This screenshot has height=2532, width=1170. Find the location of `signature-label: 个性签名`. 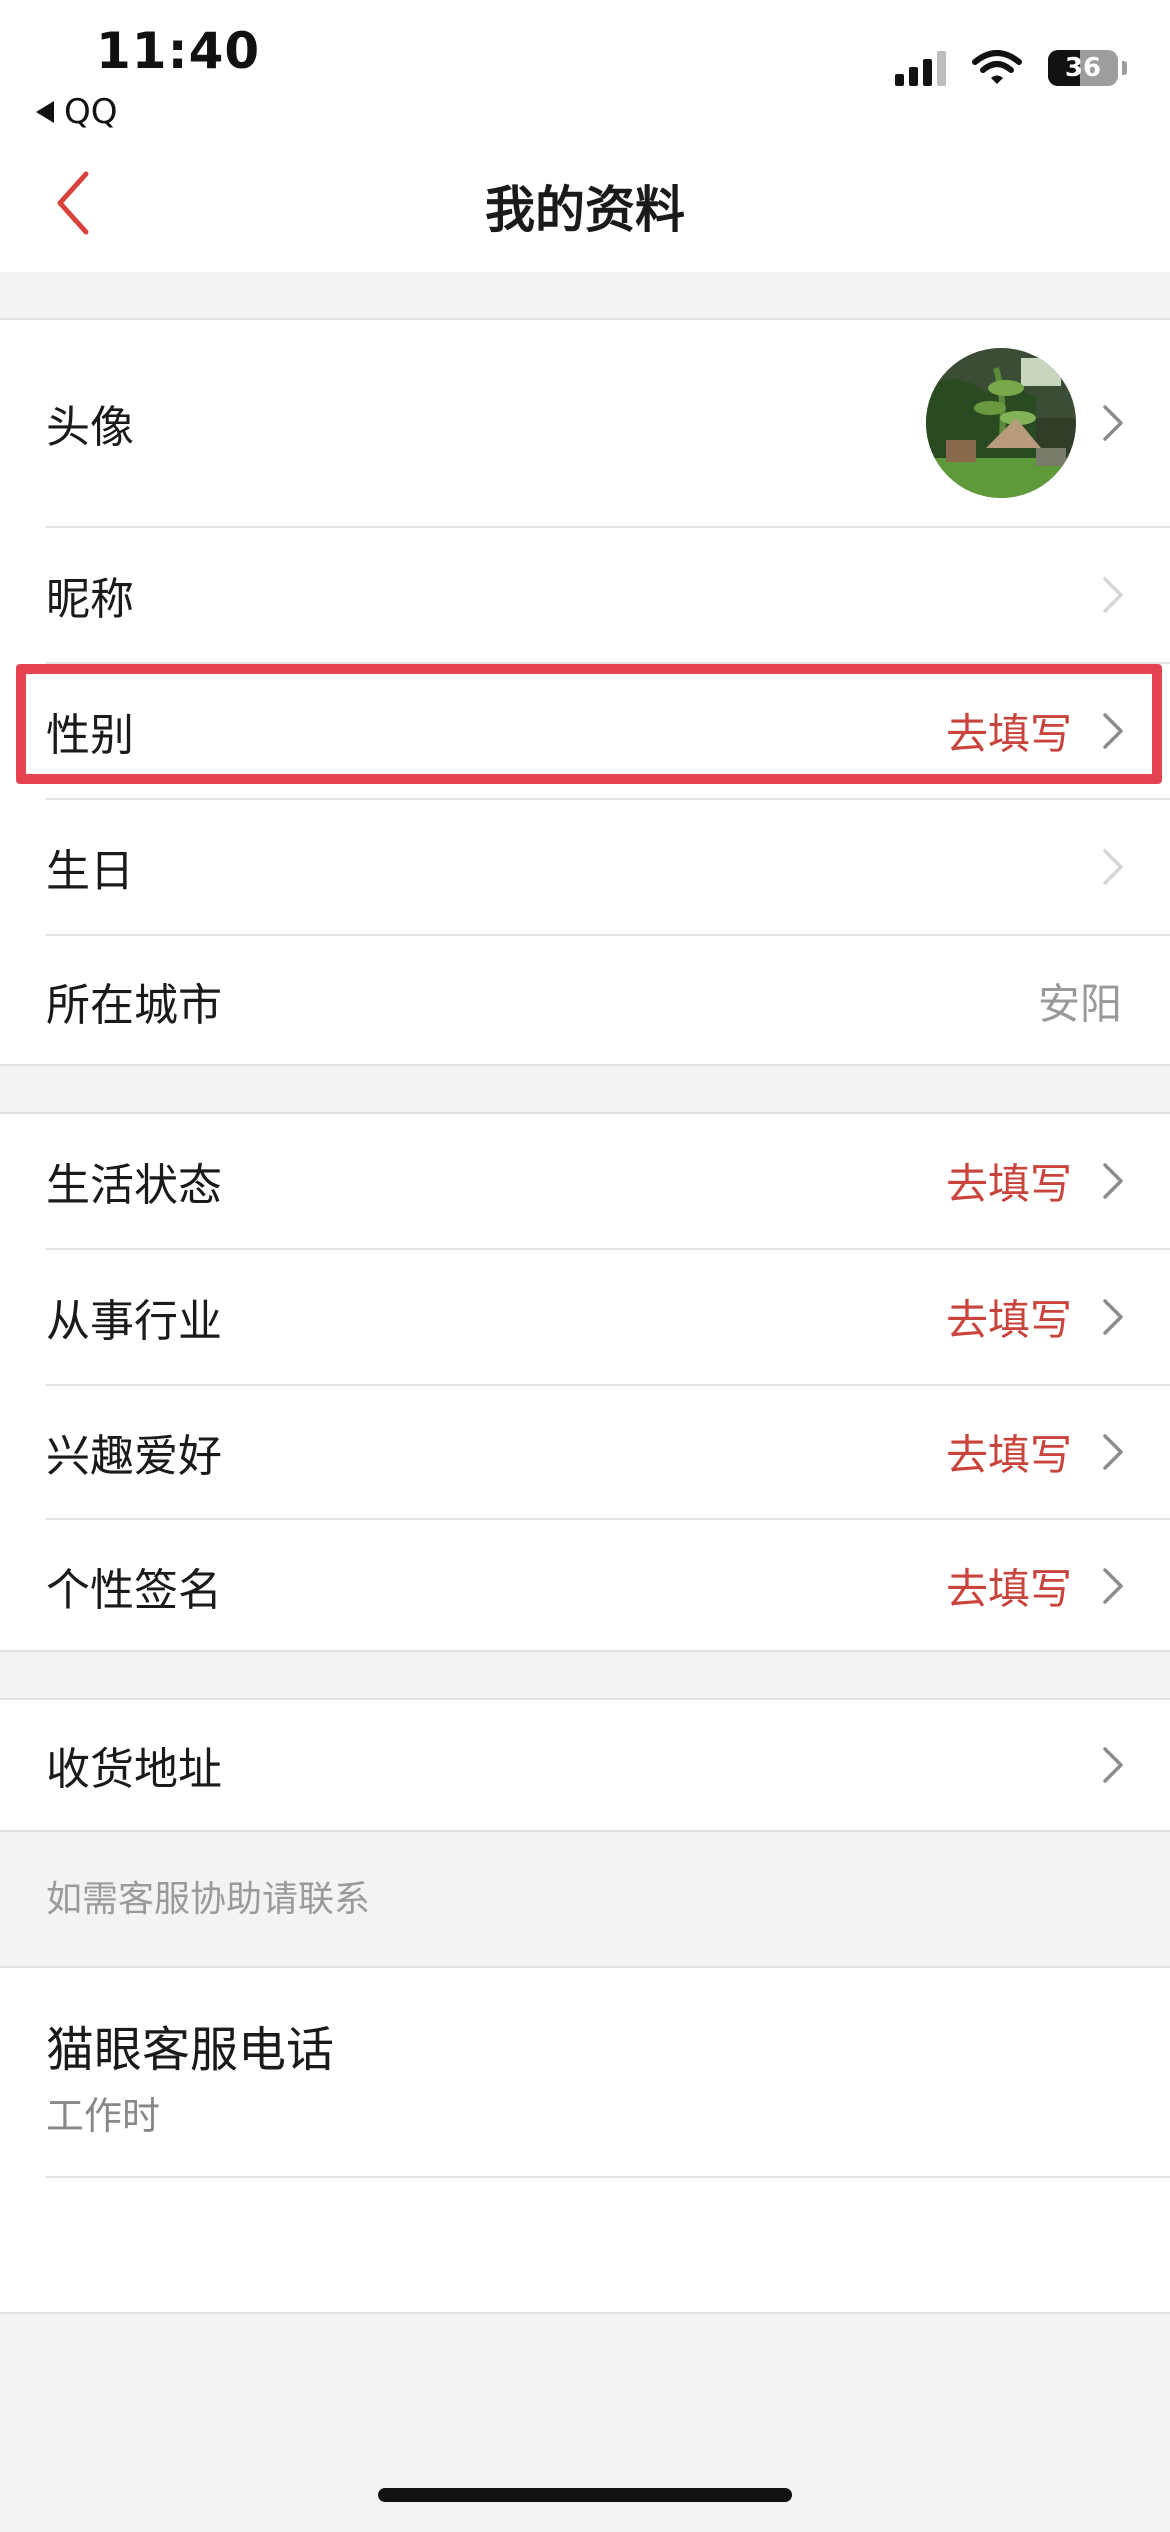

signature-label: 个性签名 is located at coordinates (134, 1590).